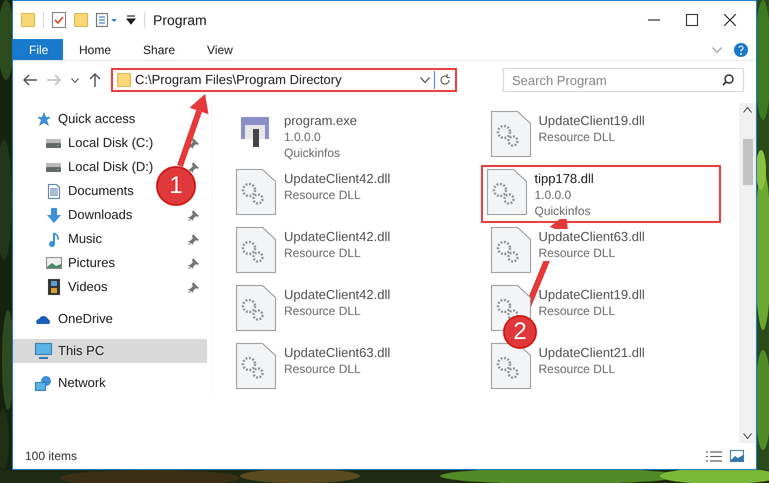 The height and width of the screenshot is (483, 769). Describe the element at coordinates (43, 351) in the screenshot. I see `monitor-icon` at that location.